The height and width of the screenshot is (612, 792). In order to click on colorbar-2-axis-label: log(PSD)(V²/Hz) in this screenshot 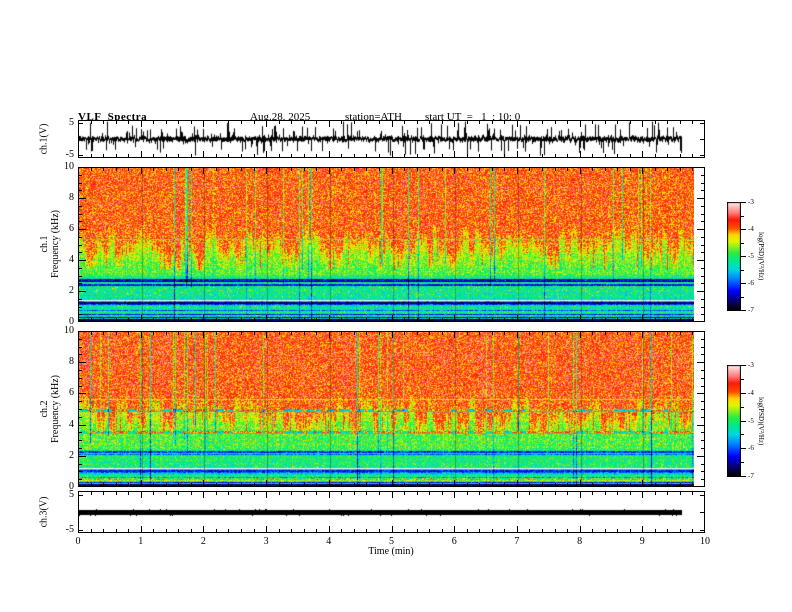, I will do `click(761, 421)`.